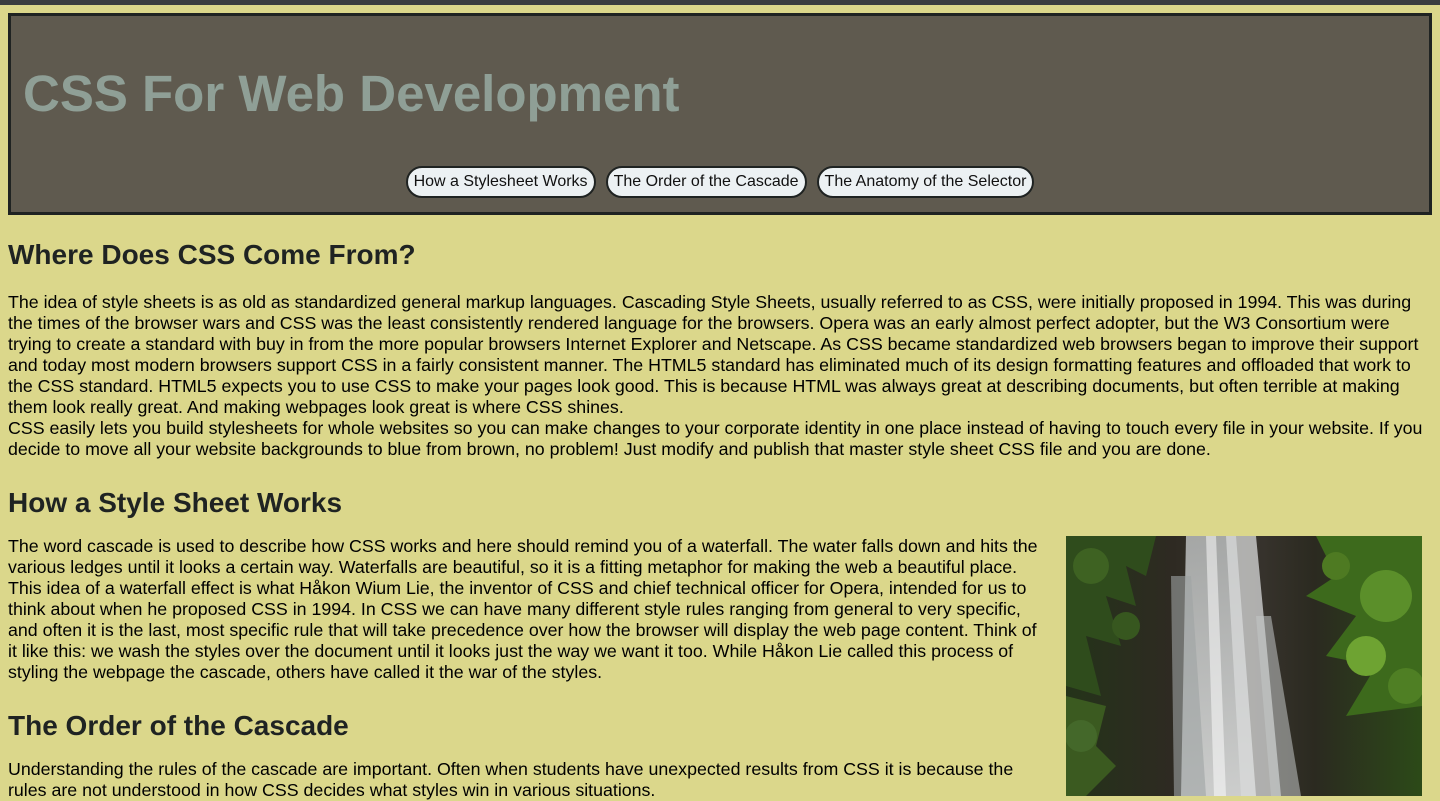  Describe the element at coordinates (925, 182) in the screenshot. I see `nav-link-anatomy-of-selector: The Anatomy of the Selector` at that location.